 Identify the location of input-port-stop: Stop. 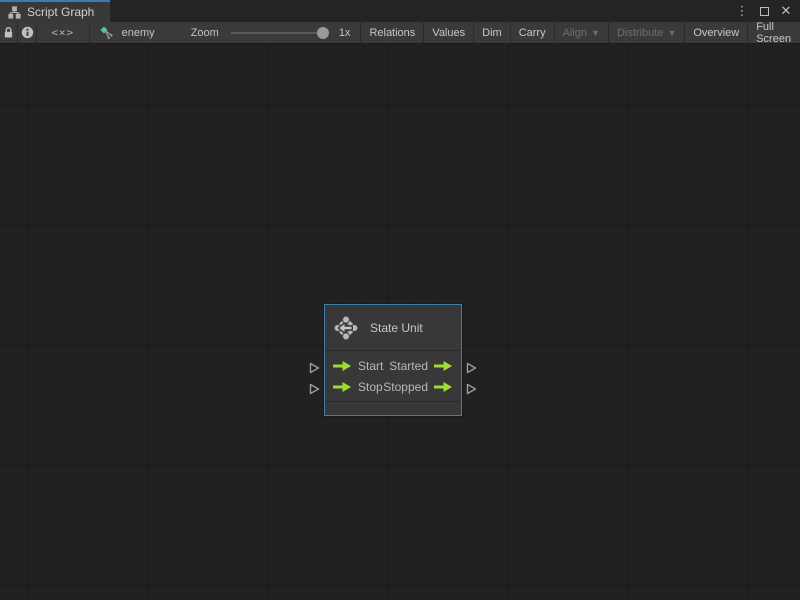
(358, 387).